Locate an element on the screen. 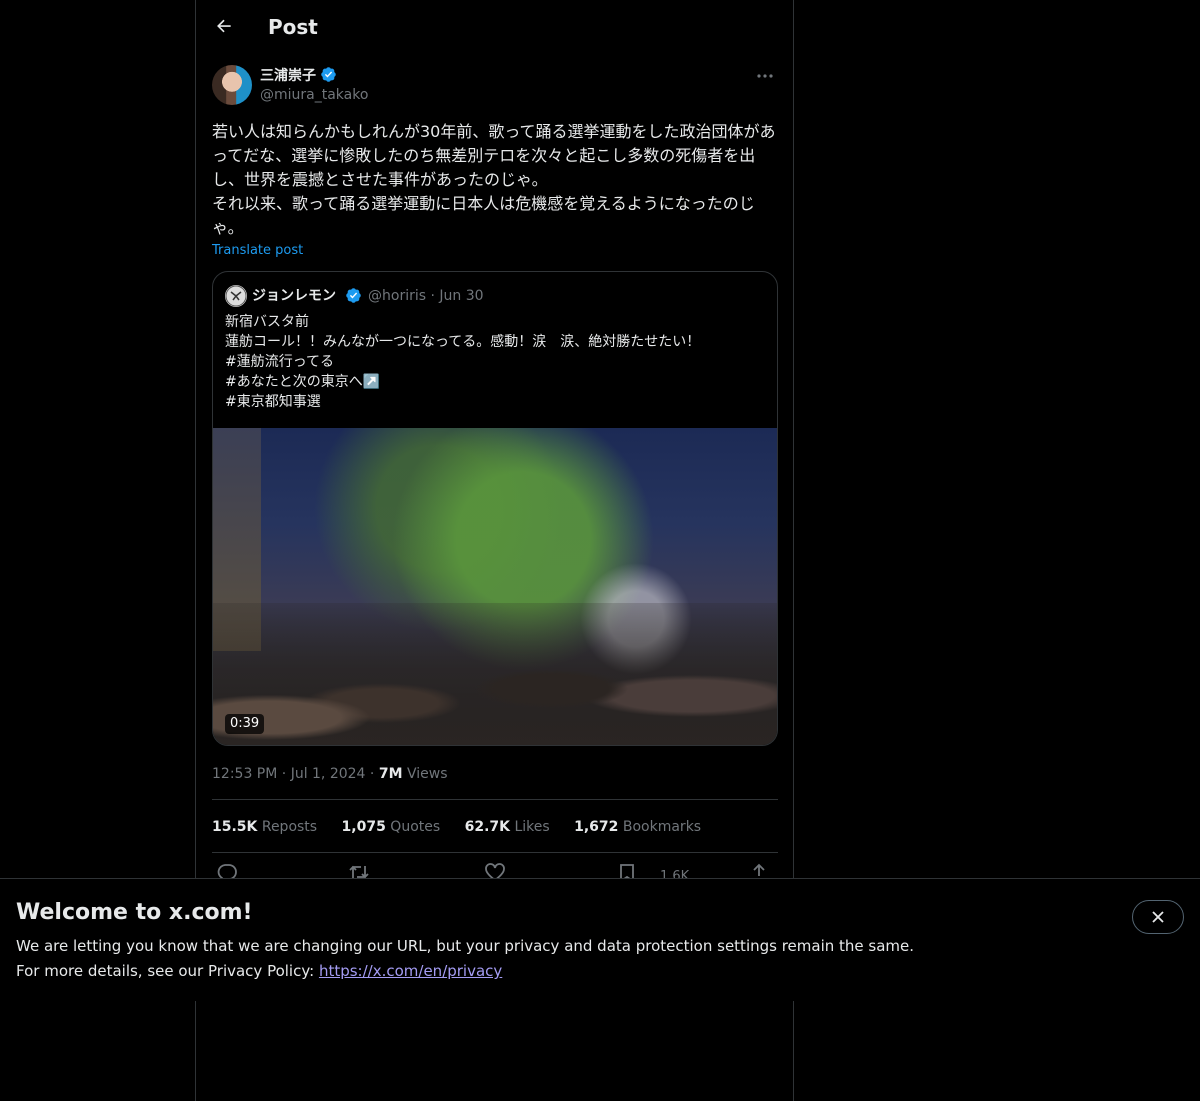 Image resolution: width=1200 pixels, height=1101 pixels. more-dots-icon is located at coordinates (765, 76).